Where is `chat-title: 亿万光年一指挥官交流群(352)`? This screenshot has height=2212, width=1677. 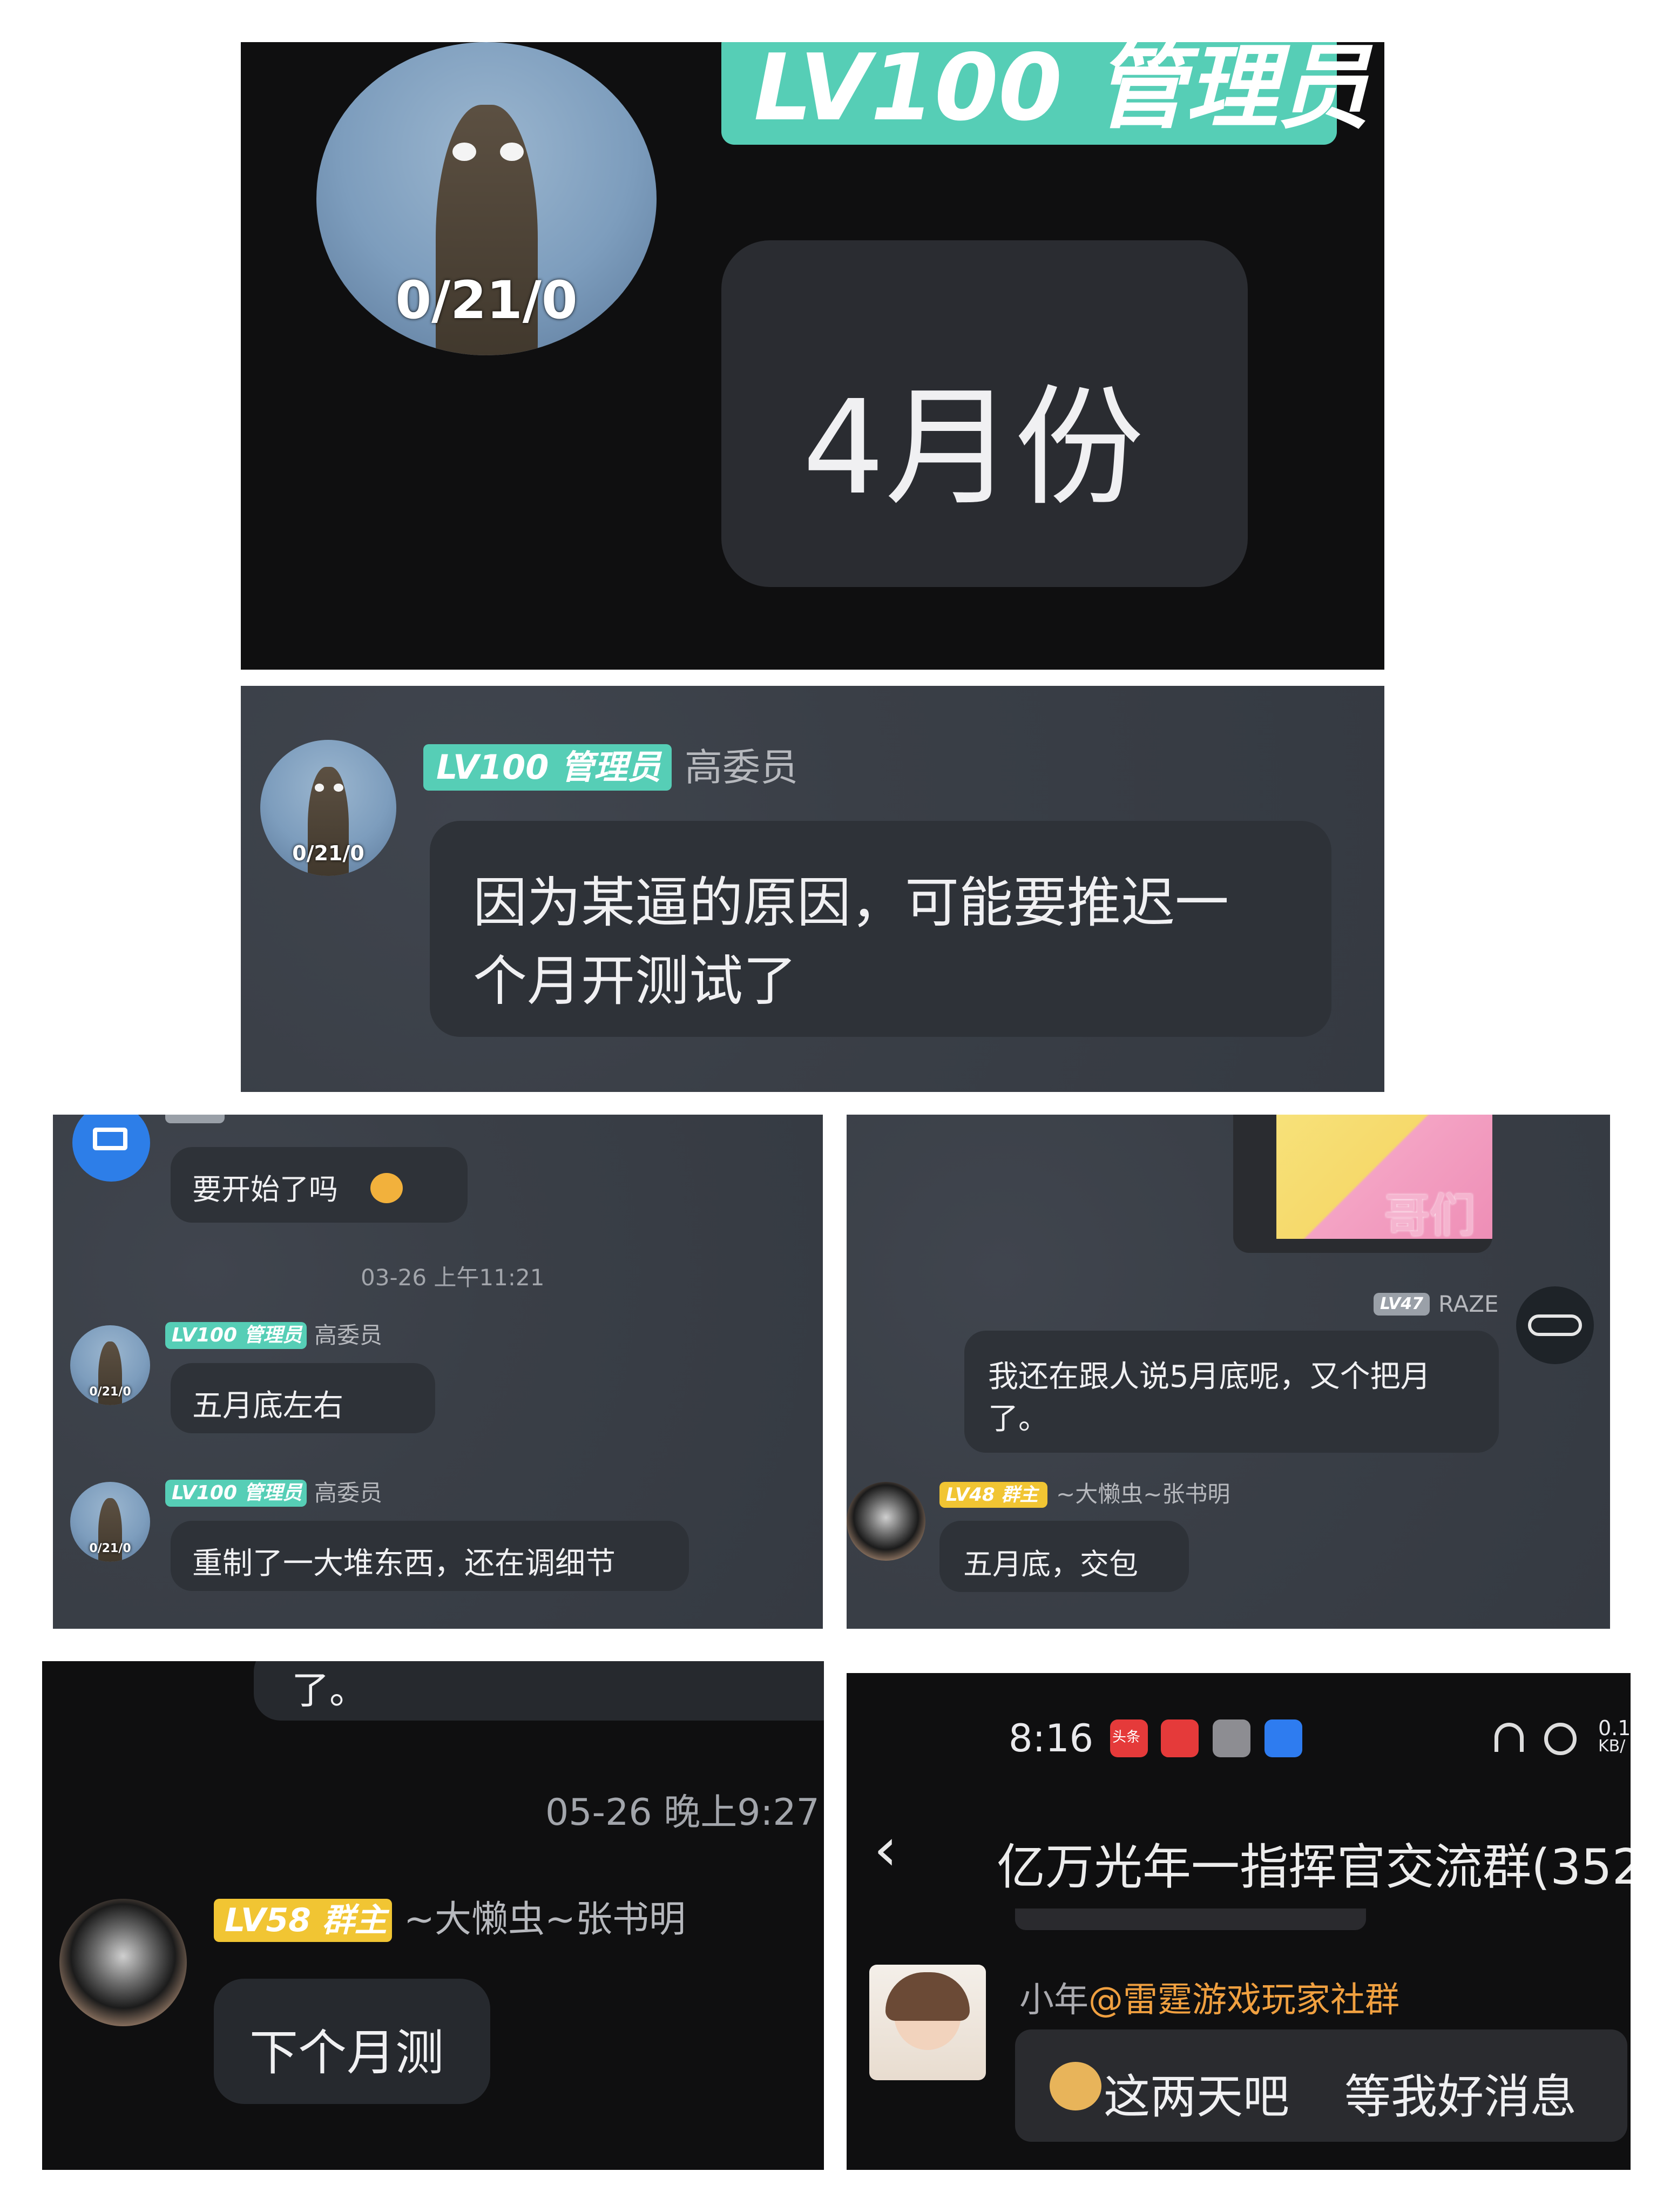
chat-title: 亿万光年一指挥官交流群(352) is located at coordinates (1314, 1867).